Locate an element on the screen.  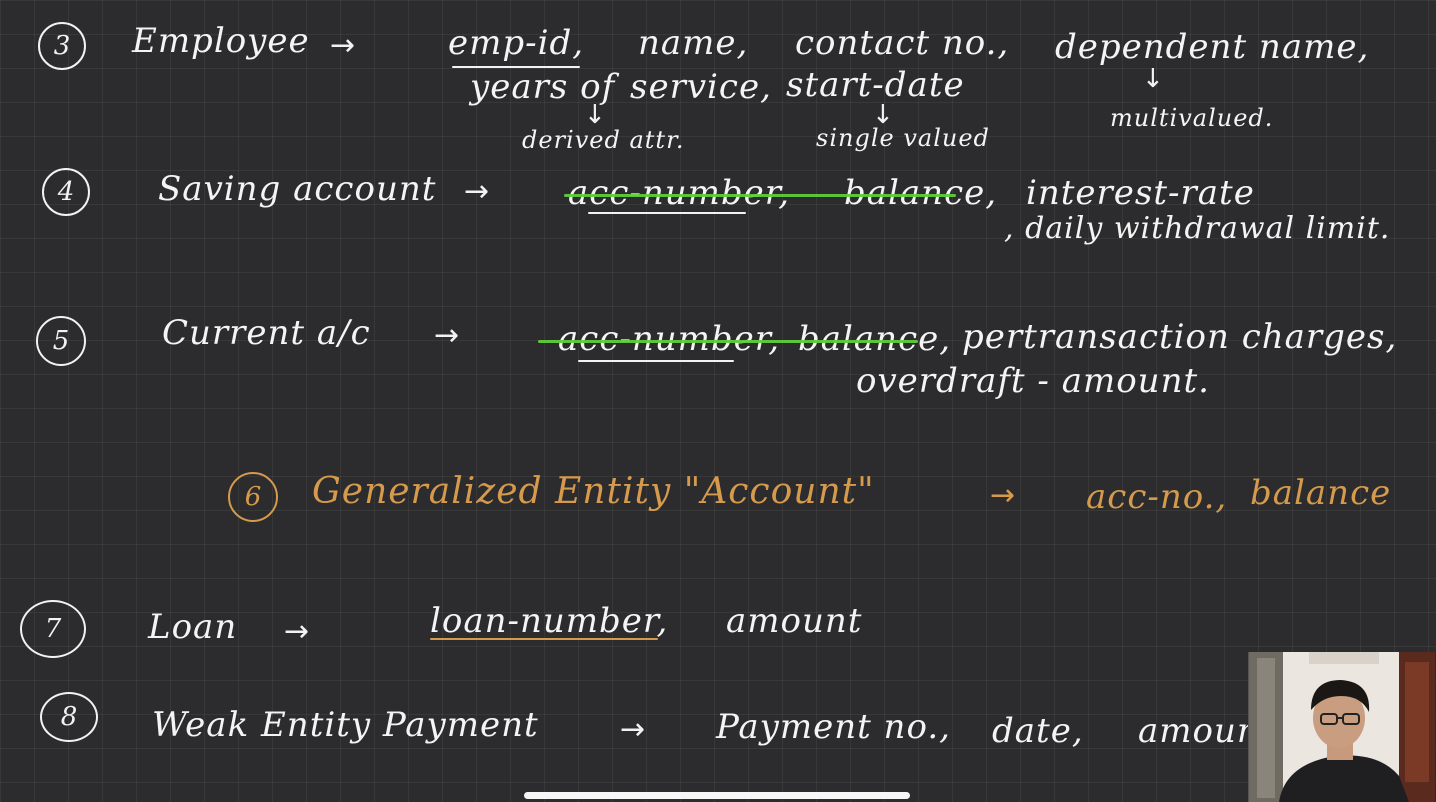
attr-dependent-name: dependent name, is located at coordinates (1212, 47).